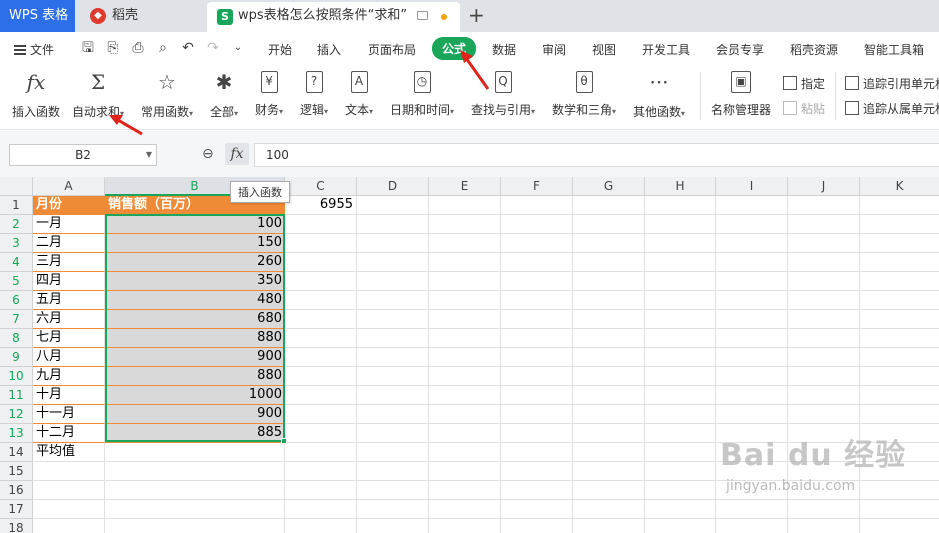 The width and height of the screenshot is (939, 533). What do you see at coordinates (609, 281) in the screenshot?
I see `cell-g5` at bounding box center [609, 281].